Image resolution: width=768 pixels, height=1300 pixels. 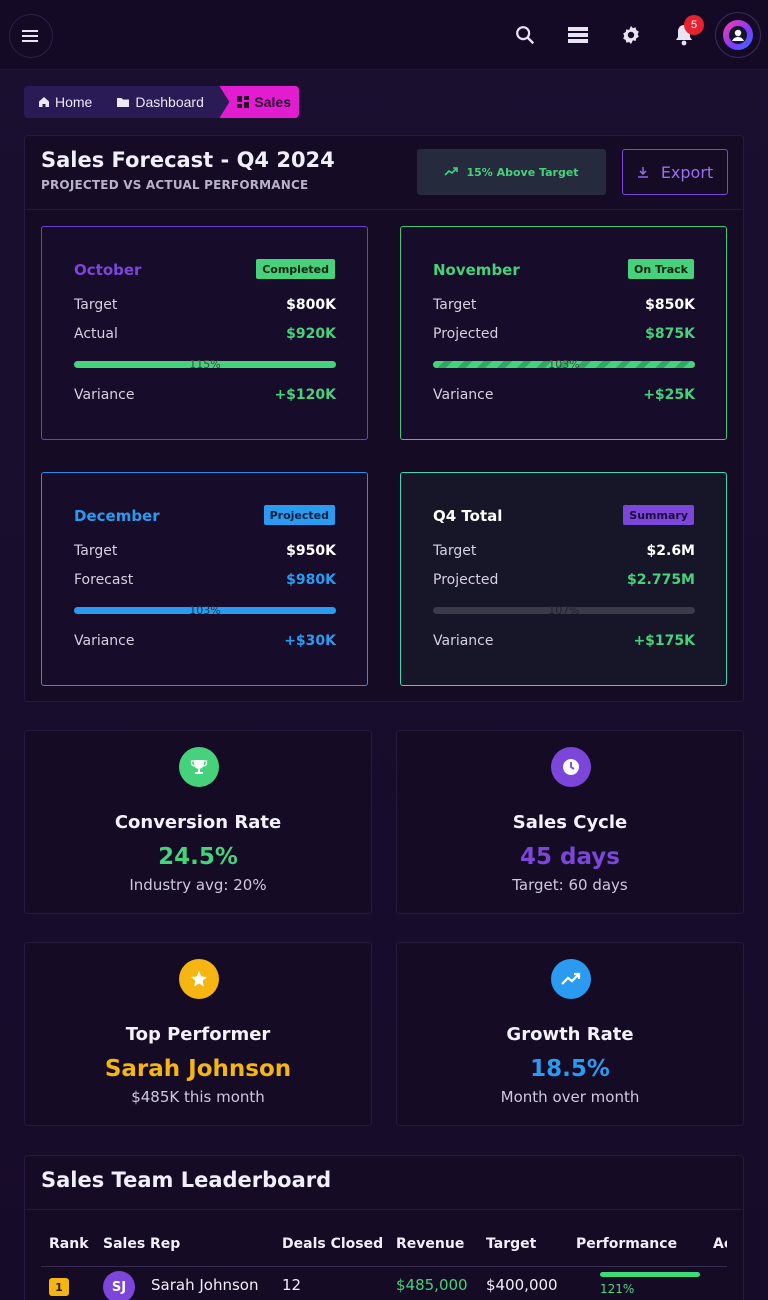 I want to click on avatar, so click(x=738, y=35).